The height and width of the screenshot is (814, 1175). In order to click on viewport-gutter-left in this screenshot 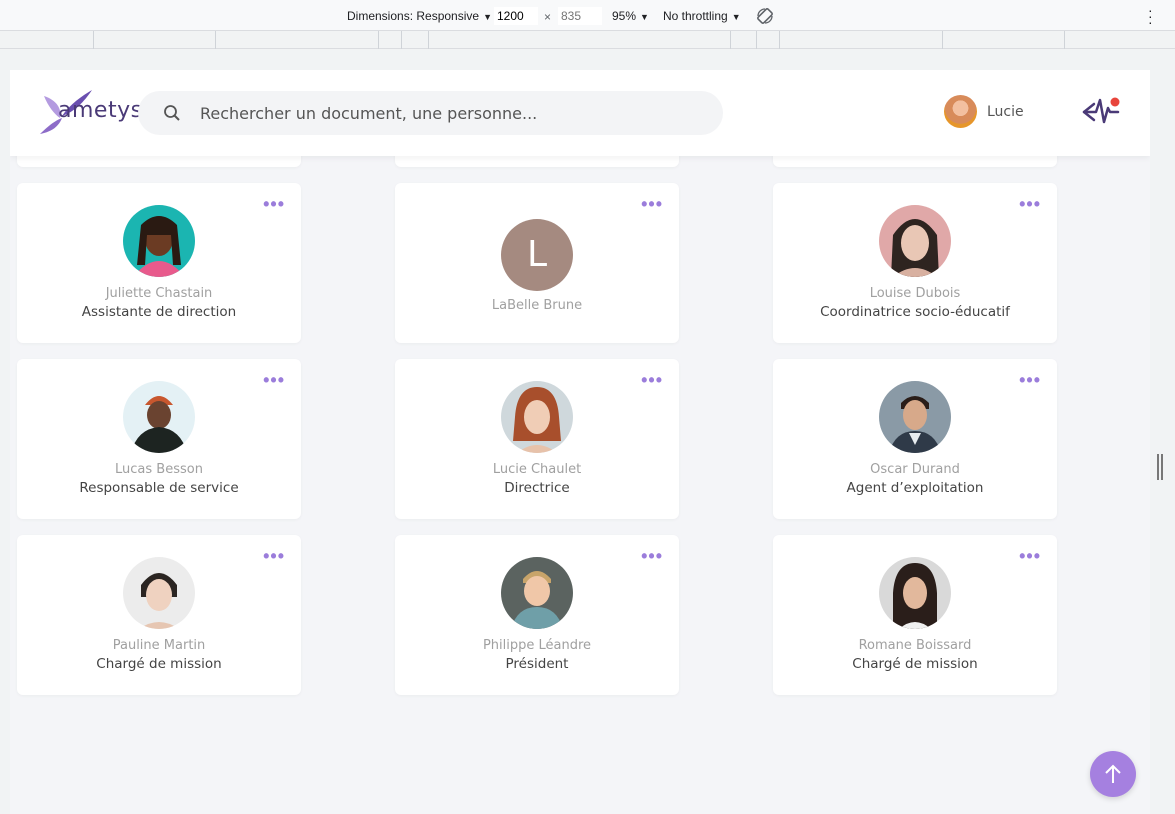, I will do `click(5, 431)`.